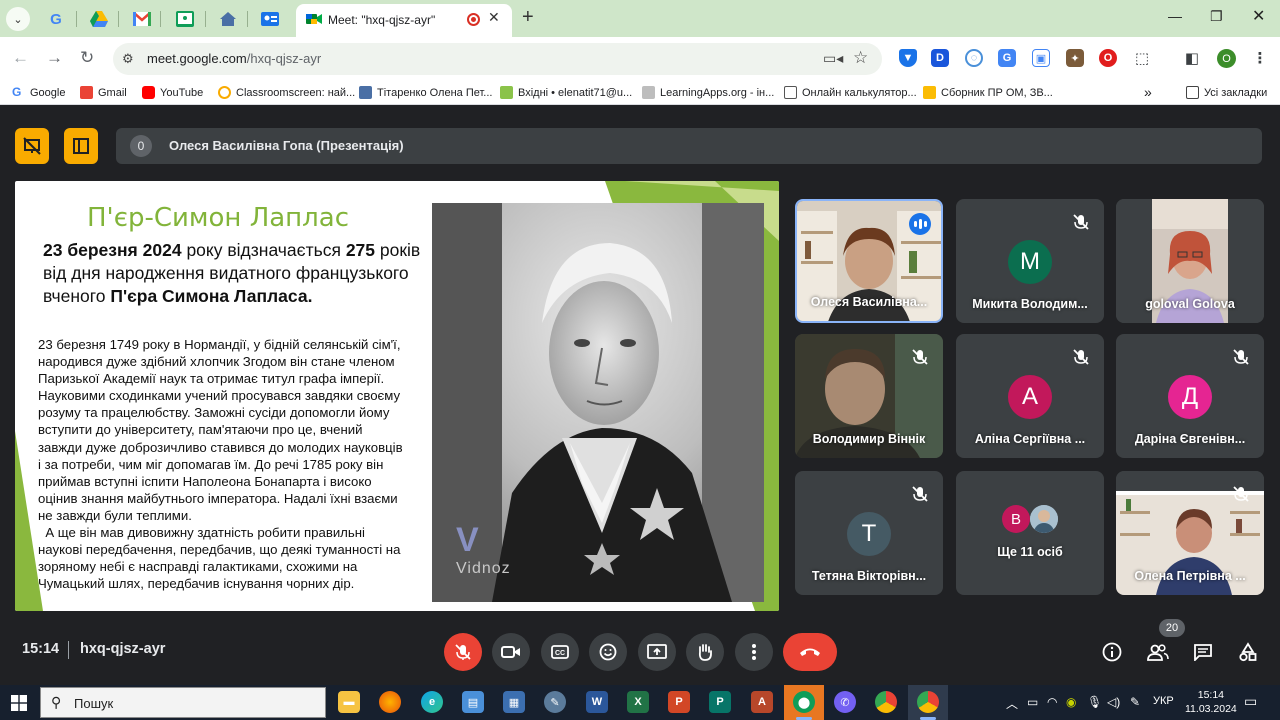  Describe the element at coordinates (1250, 701) in the screenshot. I see `notifications-icon: ▭` at that location.